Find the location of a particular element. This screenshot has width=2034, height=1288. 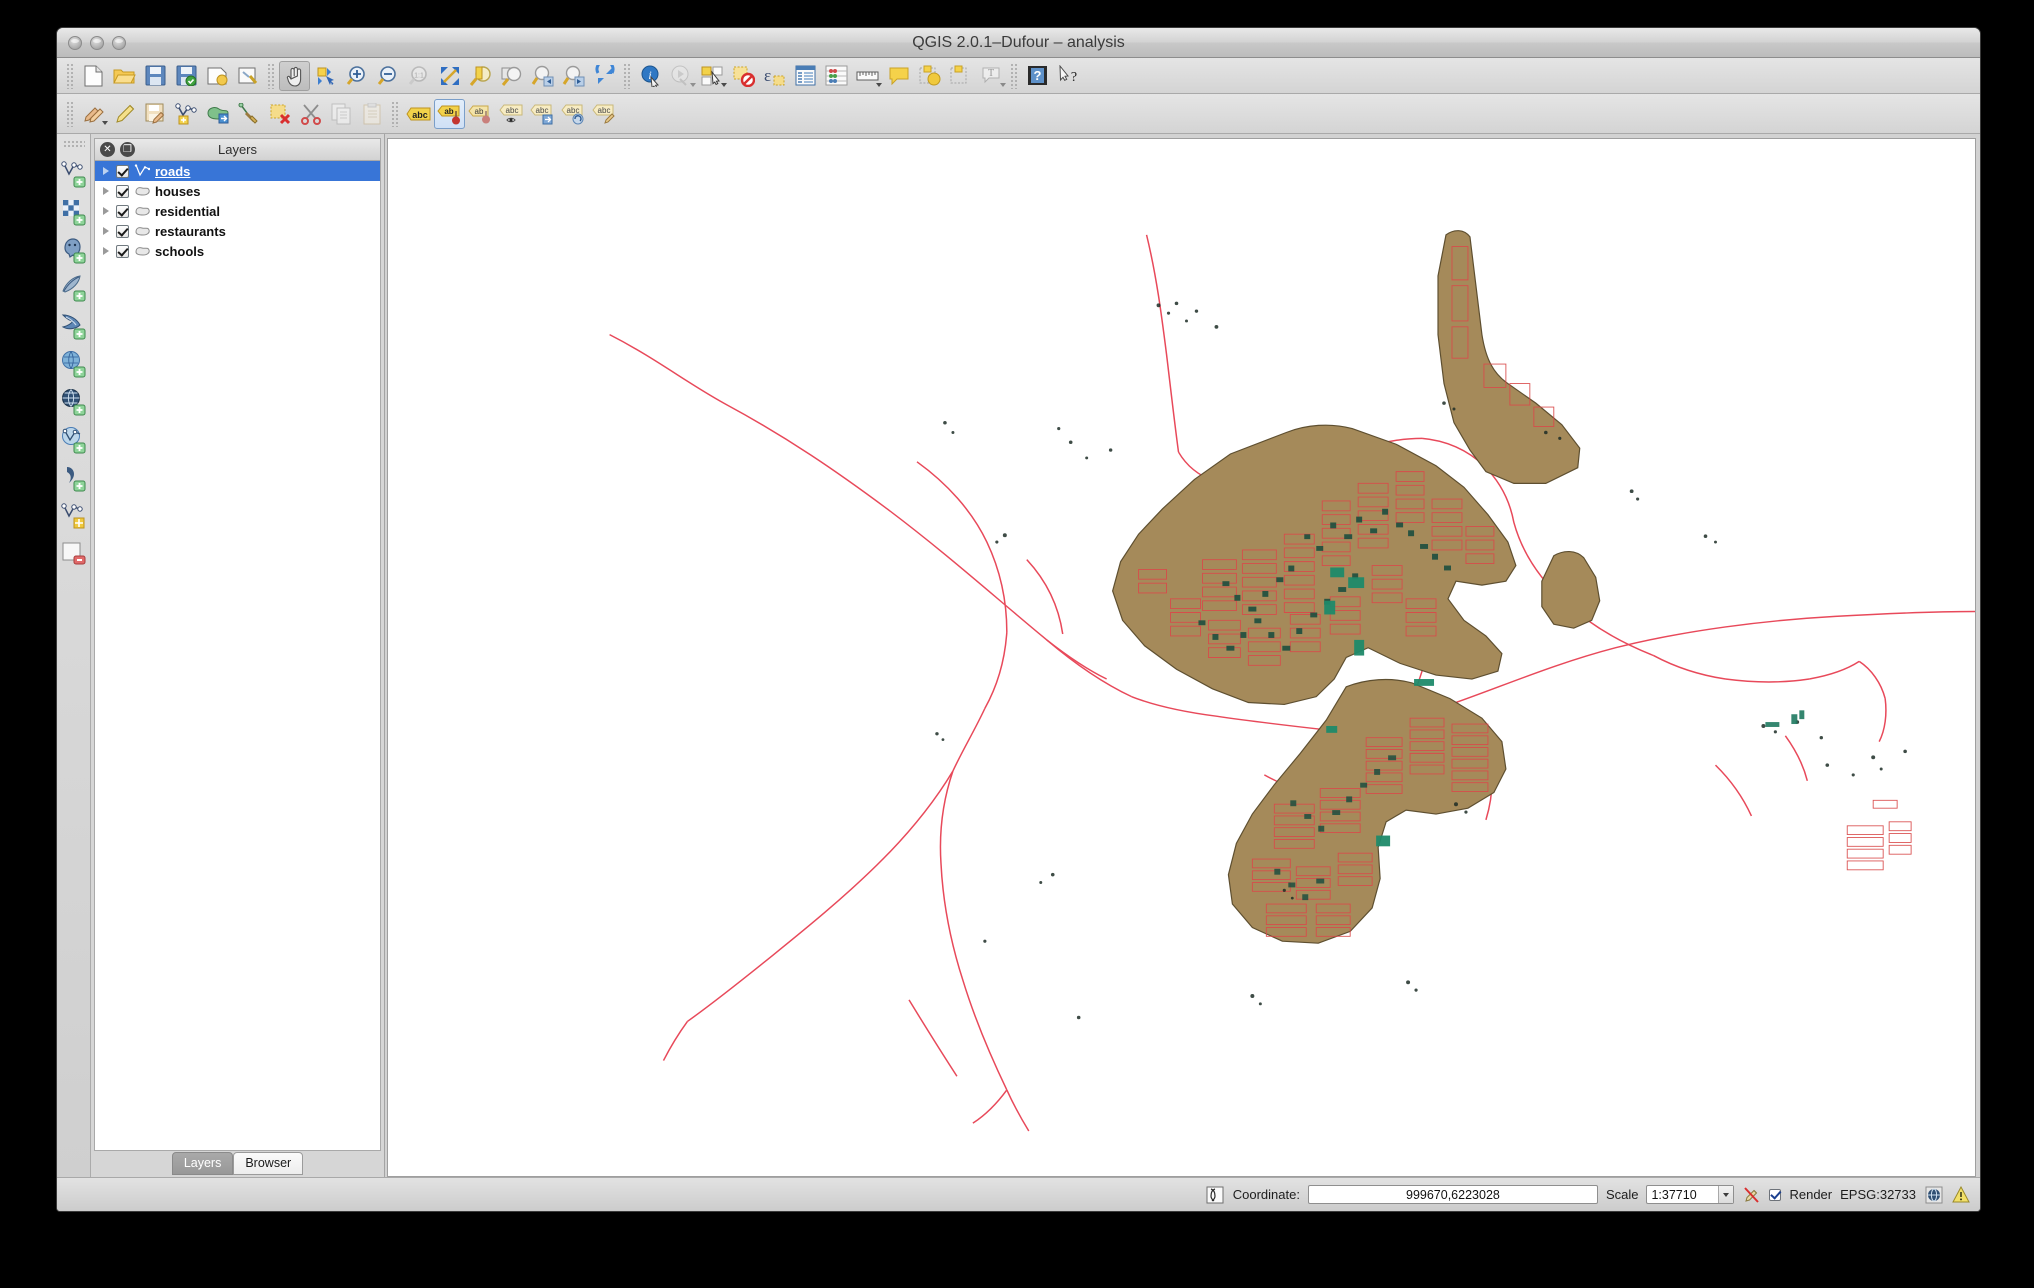

tab-layers: Layers is located at coordinates (202, 1163).